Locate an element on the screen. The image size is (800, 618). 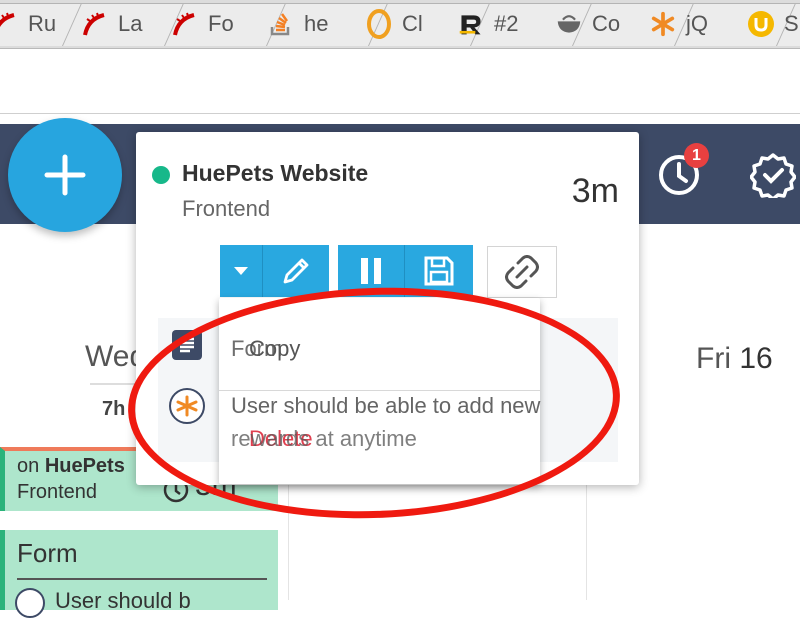
tab-content: #2 is located at coordinates (488, 24).